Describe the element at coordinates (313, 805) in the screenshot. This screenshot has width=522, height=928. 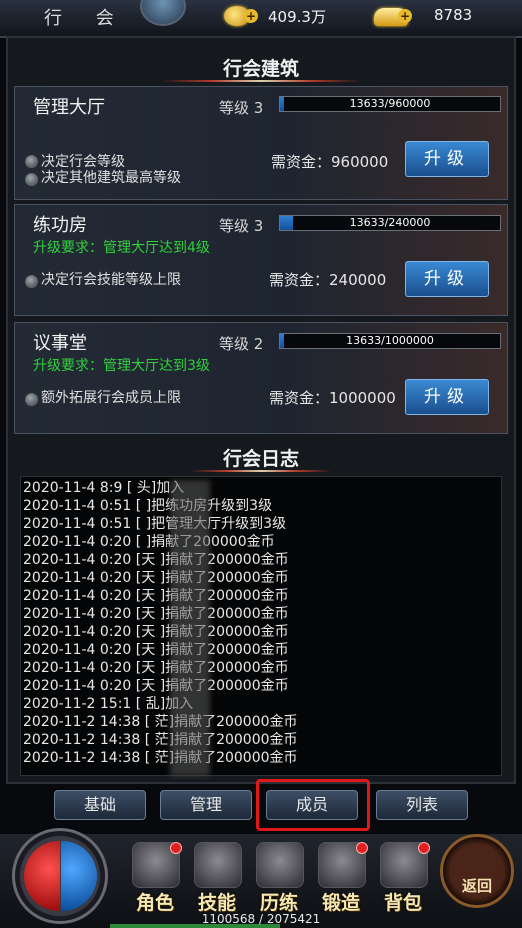
I see `members-tab-highlight` at that location.